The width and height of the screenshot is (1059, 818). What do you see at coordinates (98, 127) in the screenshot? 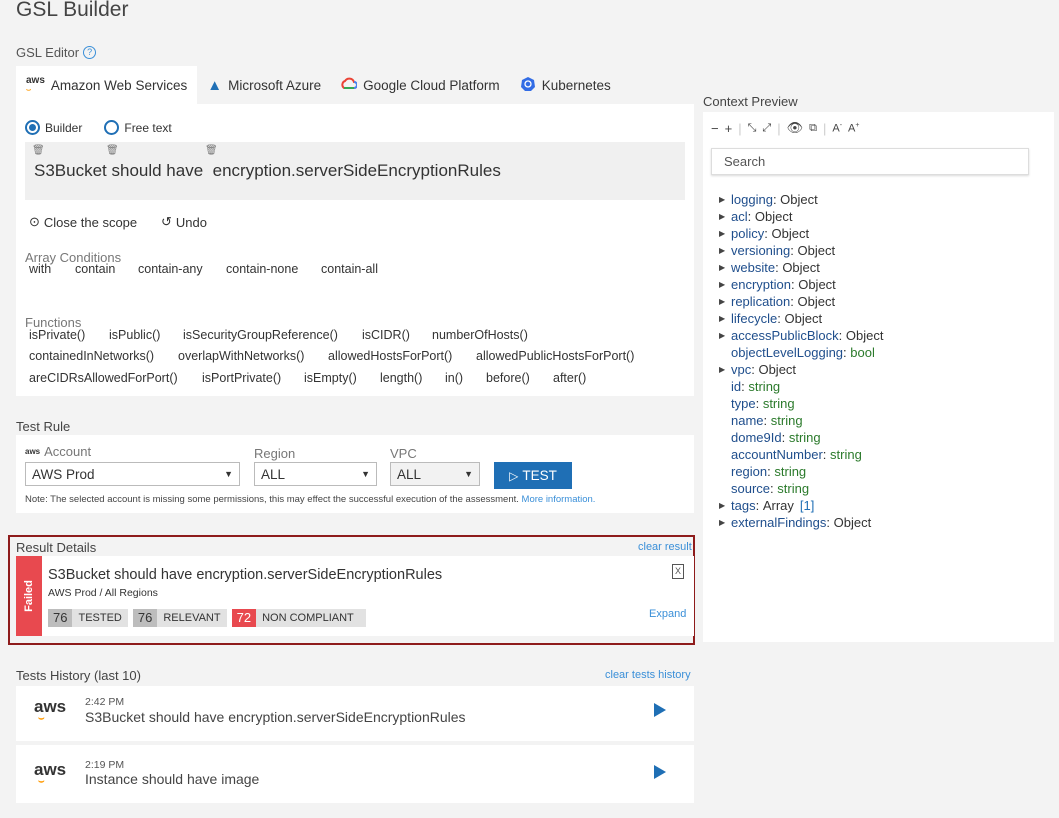
I see `mode-selector: Builder Free text` at bounding box center [98, 127].